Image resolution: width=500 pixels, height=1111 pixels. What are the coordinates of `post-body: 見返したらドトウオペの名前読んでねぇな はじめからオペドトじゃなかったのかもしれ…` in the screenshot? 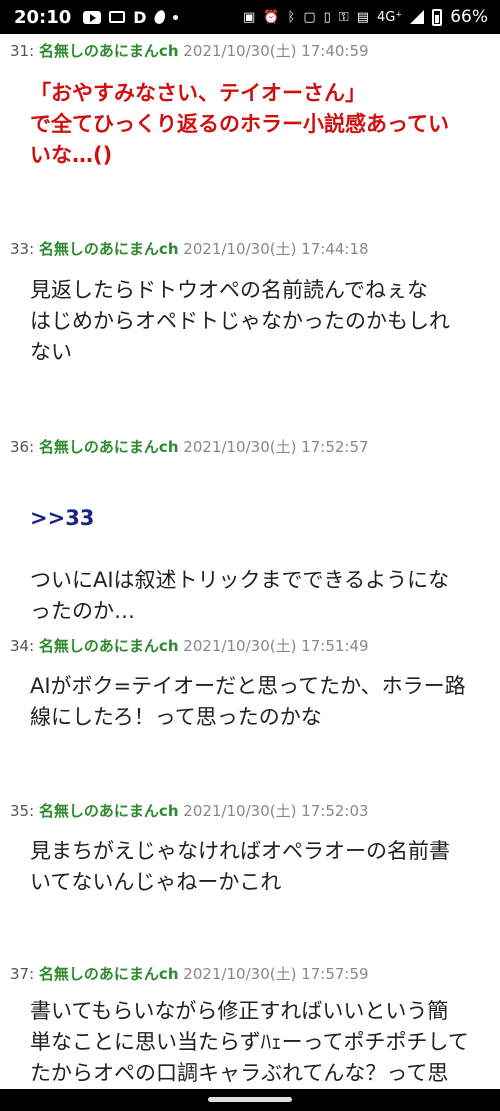 It's located at (240, 321).